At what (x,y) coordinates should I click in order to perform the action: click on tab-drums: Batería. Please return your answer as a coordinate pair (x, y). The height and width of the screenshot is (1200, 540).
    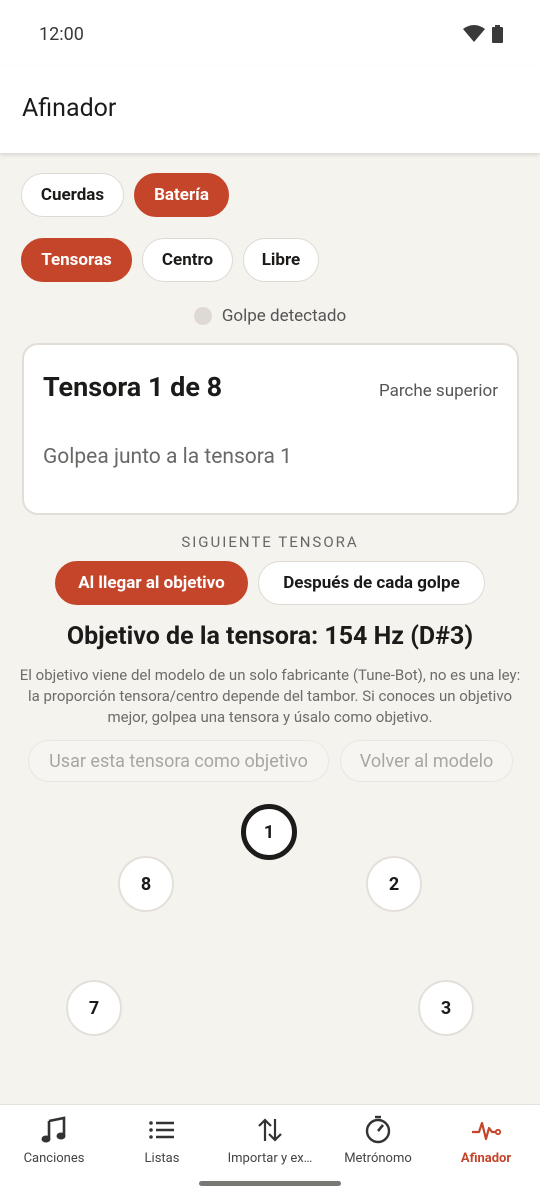
    Looking at the image, I should click on (181, 195).